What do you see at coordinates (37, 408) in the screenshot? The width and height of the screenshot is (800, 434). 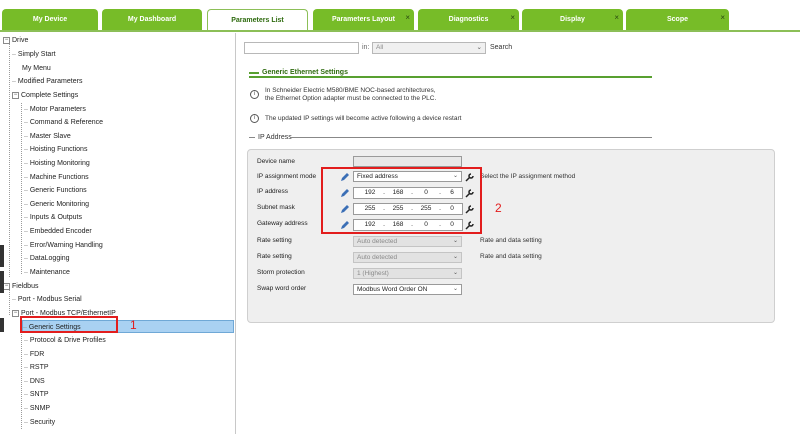 I see `tree-node-snmp: – SNMP` at bounding box center [37, 408].